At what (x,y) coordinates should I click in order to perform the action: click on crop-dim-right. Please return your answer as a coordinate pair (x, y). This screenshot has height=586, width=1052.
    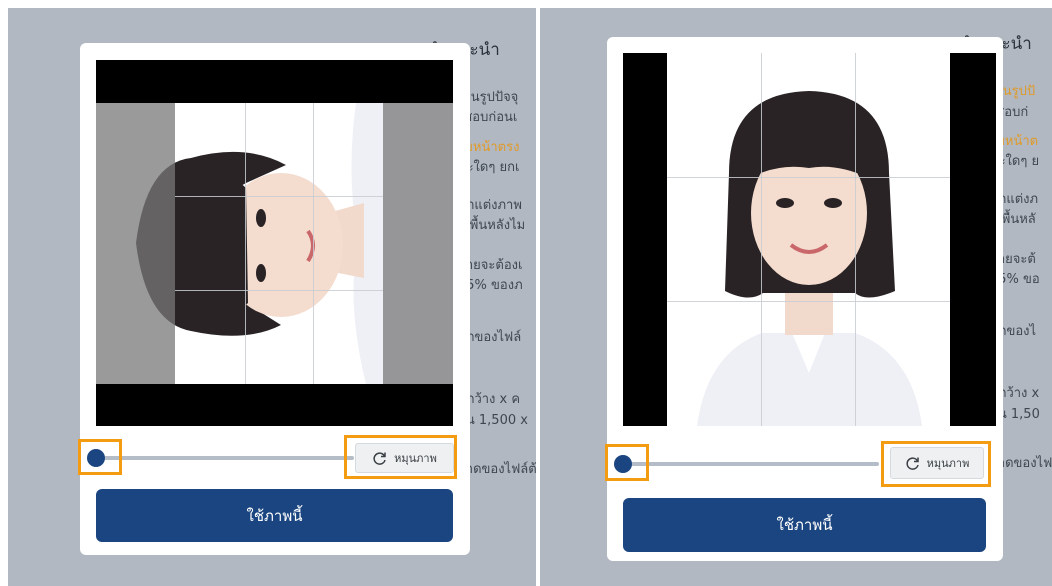
    Looking at the image, I should click on (418, 243).